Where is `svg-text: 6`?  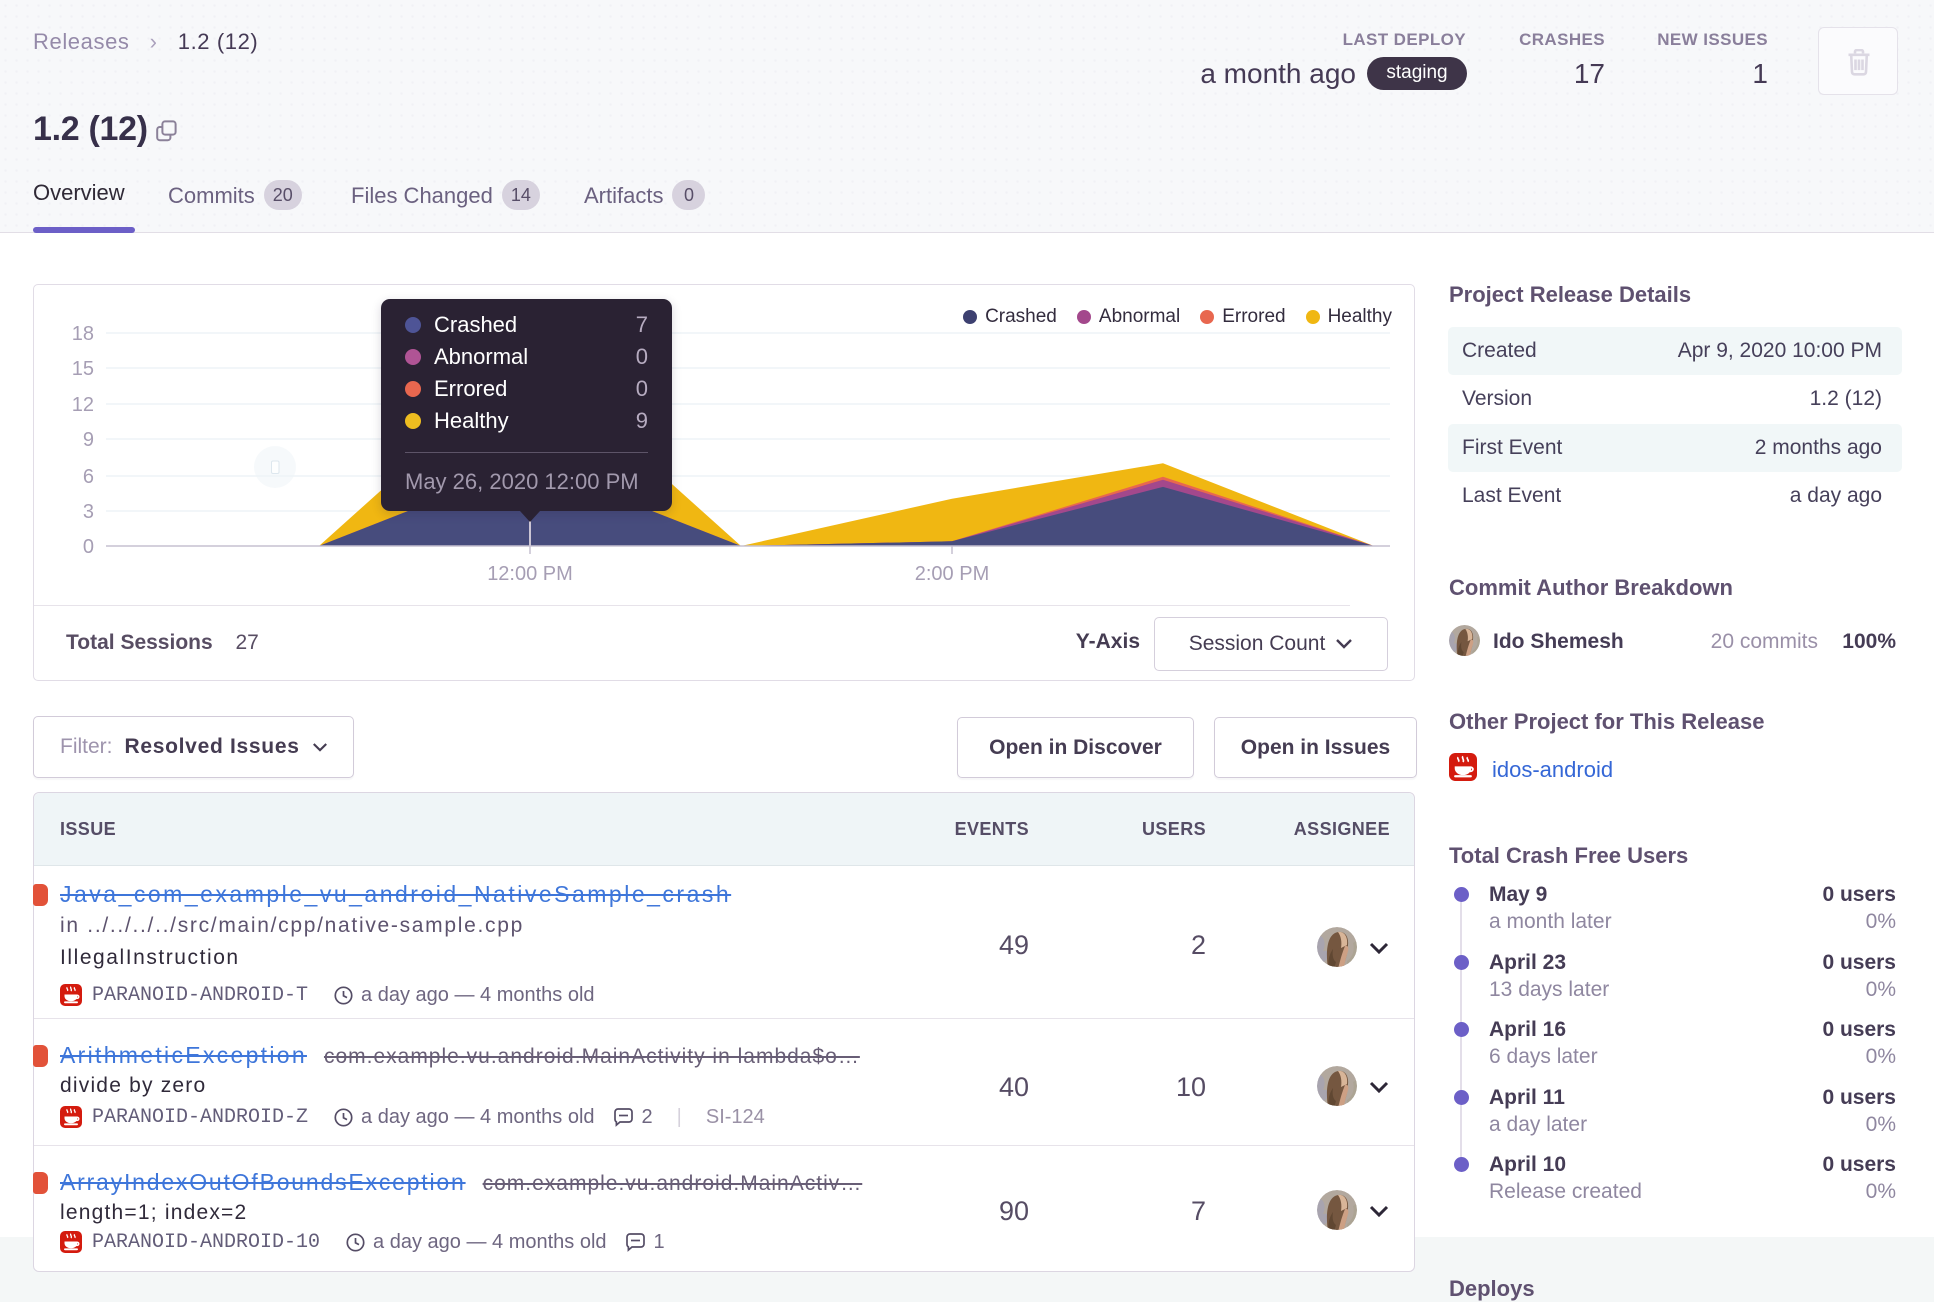
svg-text: 6 is located at coordinates (88, 477).